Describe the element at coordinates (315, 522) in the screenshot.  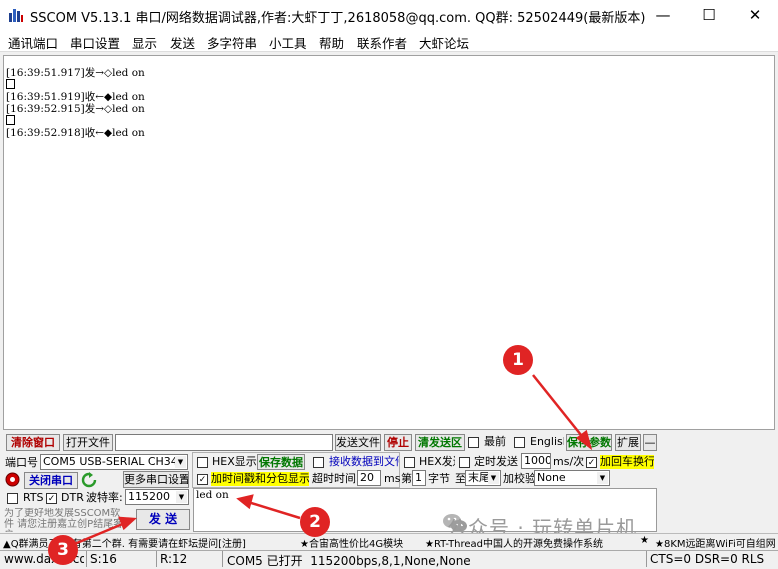
I see `annotation-badge-2: 2` at that location.